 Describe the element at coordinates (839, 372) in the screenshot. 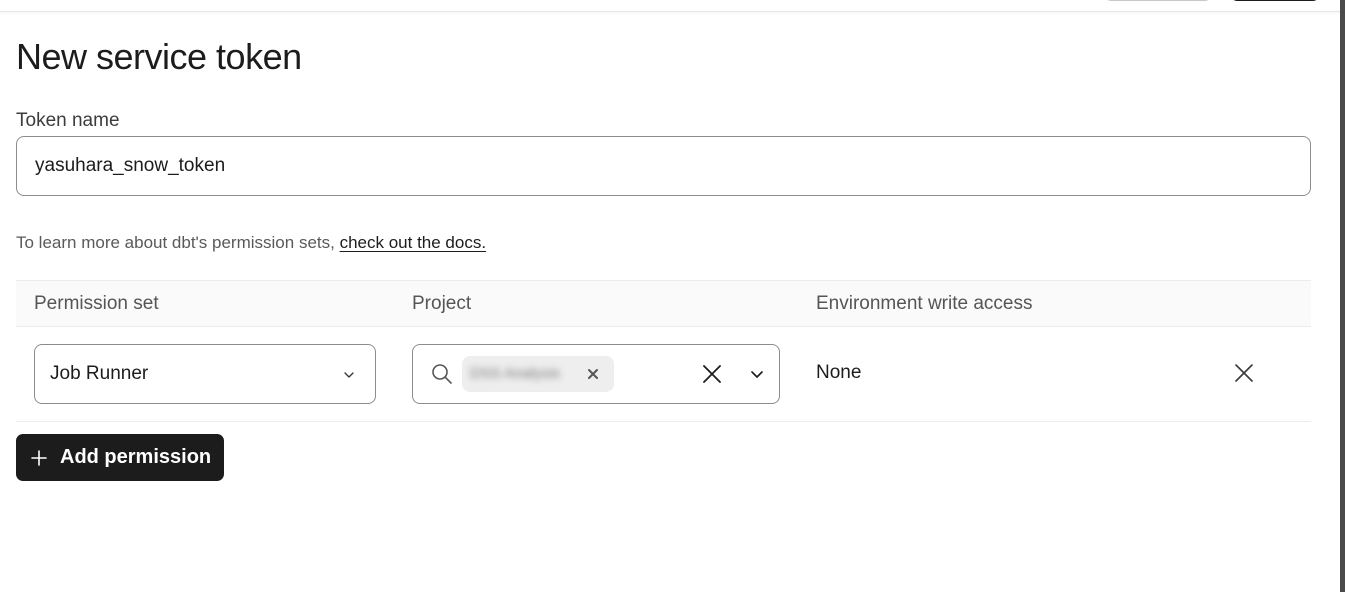

I see `environment-write-access-value: None` at that location.